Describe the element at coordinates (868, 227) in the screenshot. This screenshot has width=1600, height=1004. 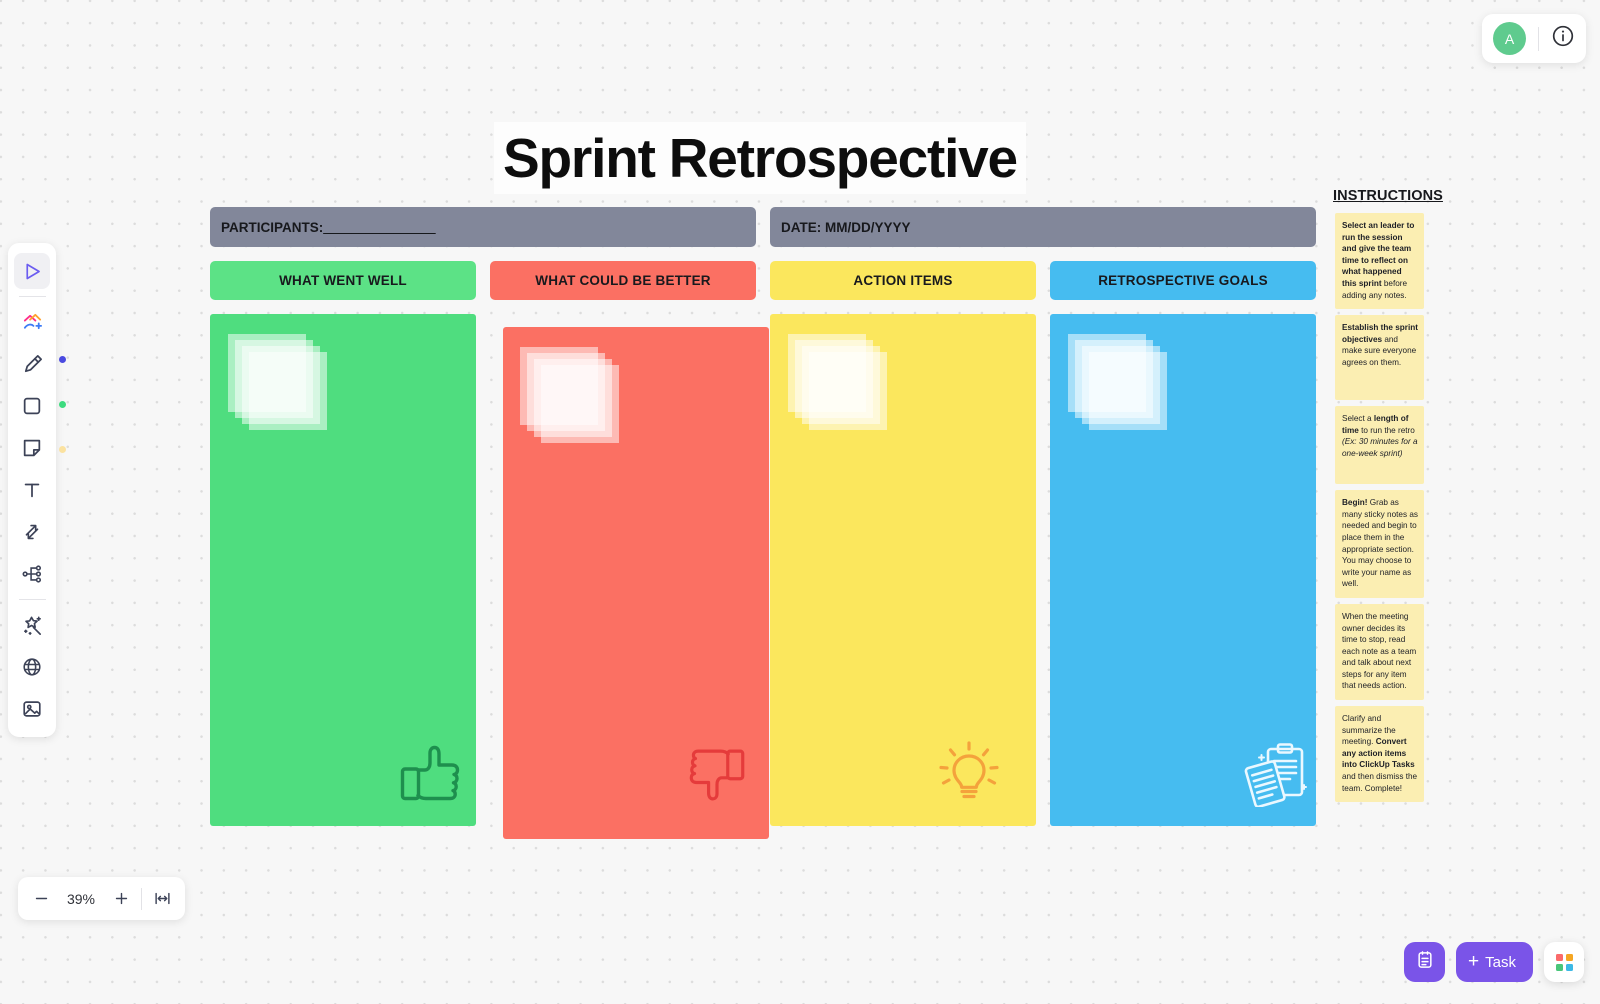
I see `date-value: MM/DD/YYYY` at that location.